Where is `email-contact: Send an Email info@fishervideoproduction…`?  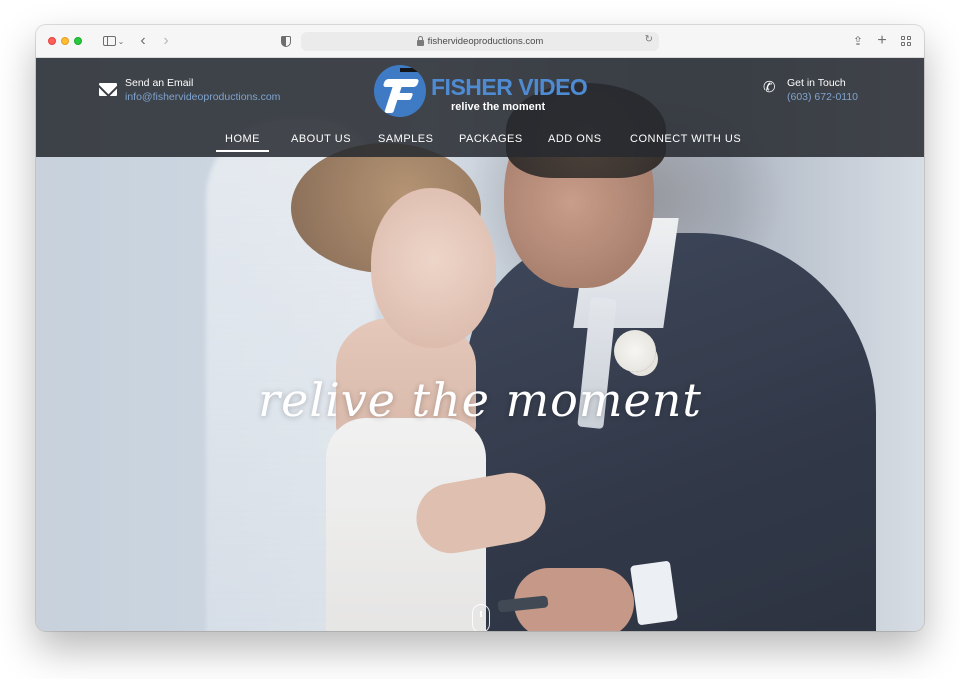 email-contact: Send an Email info@fishervideoproduction… is located at coordinates (189, 90).